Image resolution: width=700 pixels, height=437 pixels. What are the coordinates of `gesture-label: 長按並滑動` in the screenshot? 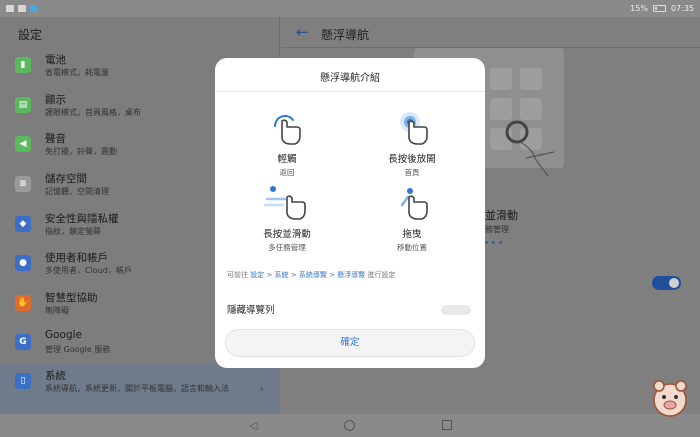 It's located at (287, 234).